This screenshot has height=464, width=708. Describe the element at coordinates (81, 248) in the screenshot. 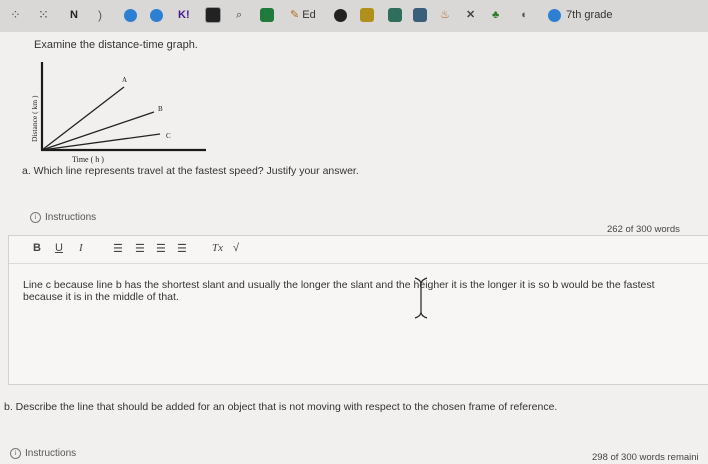

I see `italic-button: I` at that location.